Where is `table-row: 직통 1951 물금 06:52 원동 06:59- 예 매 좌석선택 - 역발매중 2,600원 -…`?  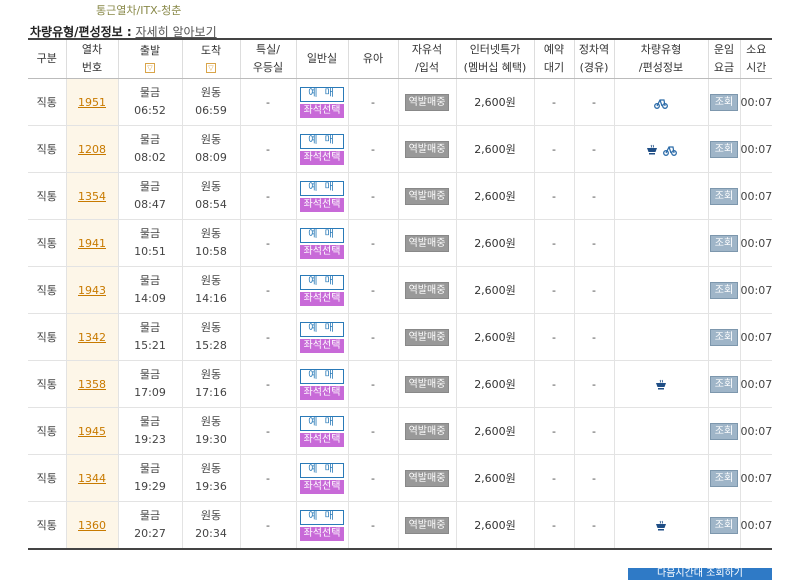
table-row: 직통 1951 물금 06:52 원동 06:59- 예 매 좌석선택 - 역발매중 2,600원 -… is located at coordinates (400, 102).